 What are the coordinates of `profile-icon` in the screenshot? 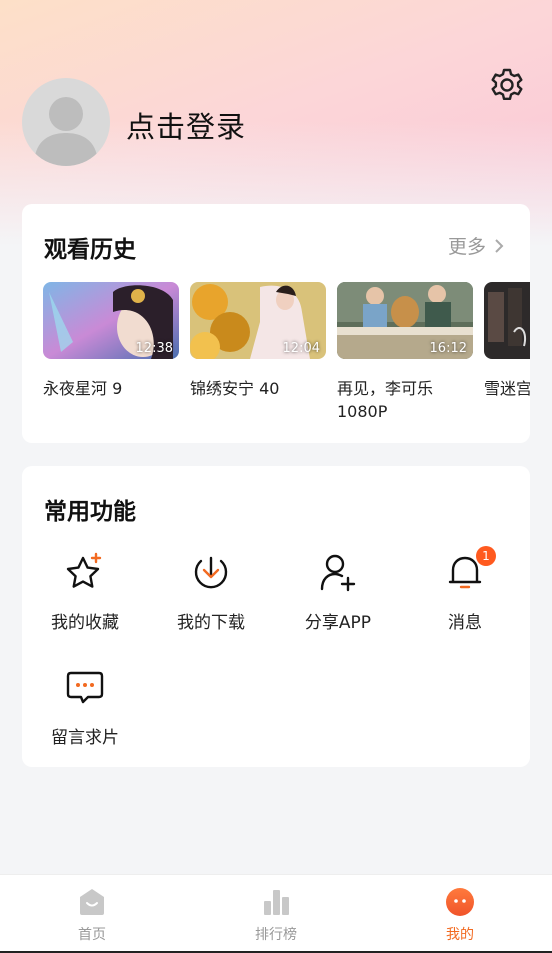 It's located at (460, 902).